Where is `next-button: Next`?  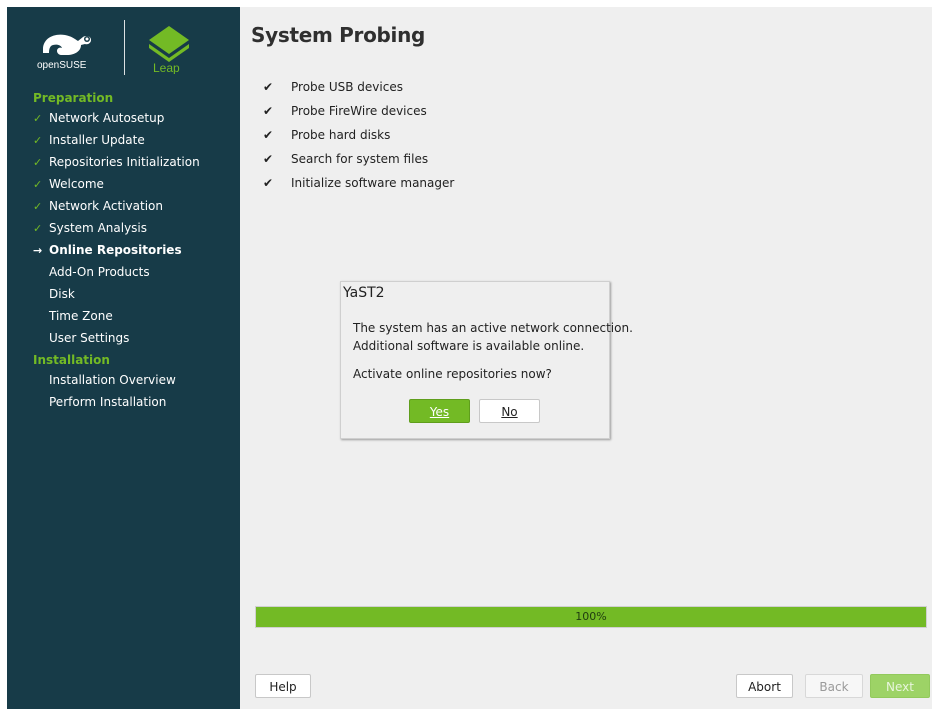
next-button: Next is located at coordinates (900, 686).